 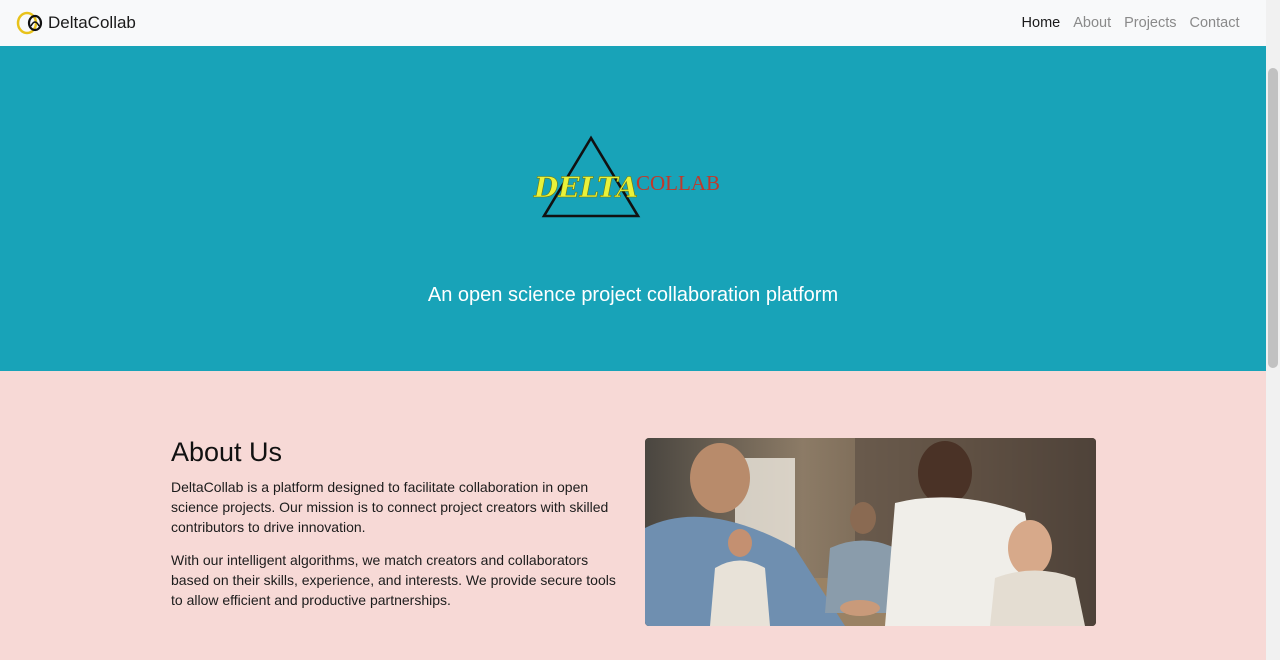 I want to click on logo-text-delta: DELTA, so click(x=585, y=187).